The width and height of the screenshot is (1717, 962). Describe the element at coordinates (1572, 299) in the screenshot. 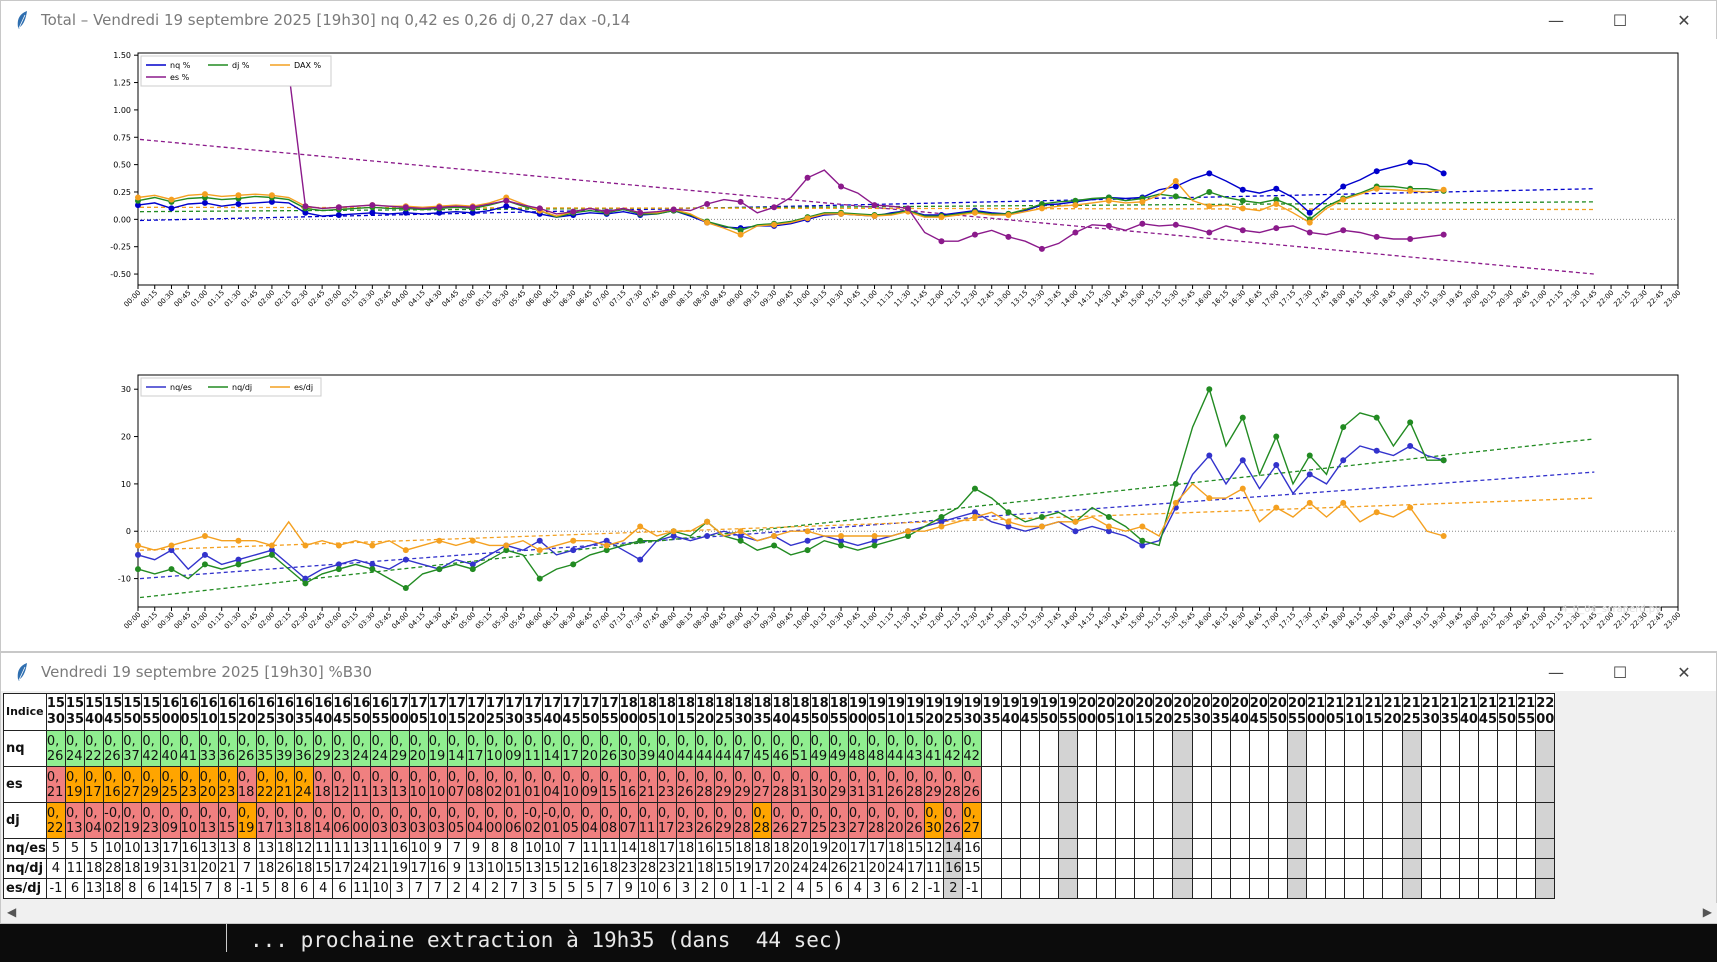

I see `x-tick-label: 21:30` at that location.